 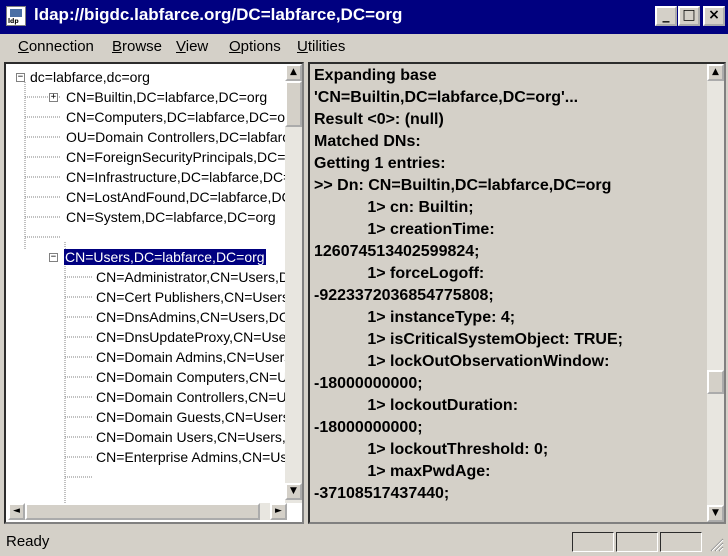 I want to click on output-scroll-up-button: ▲, so click(x=715, y=72).